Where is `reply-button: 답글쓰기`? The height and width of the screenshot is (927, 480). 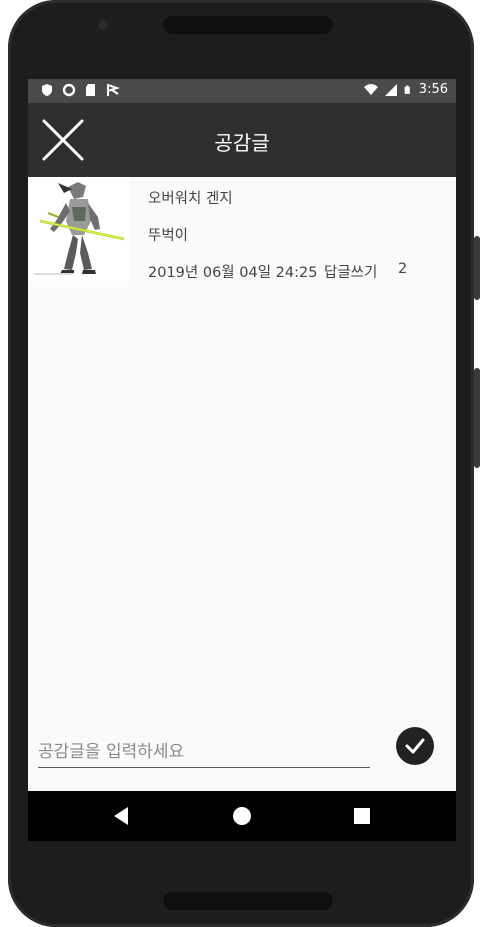 reply-button: 답글쓰기 is located at coordinates (361, 271).